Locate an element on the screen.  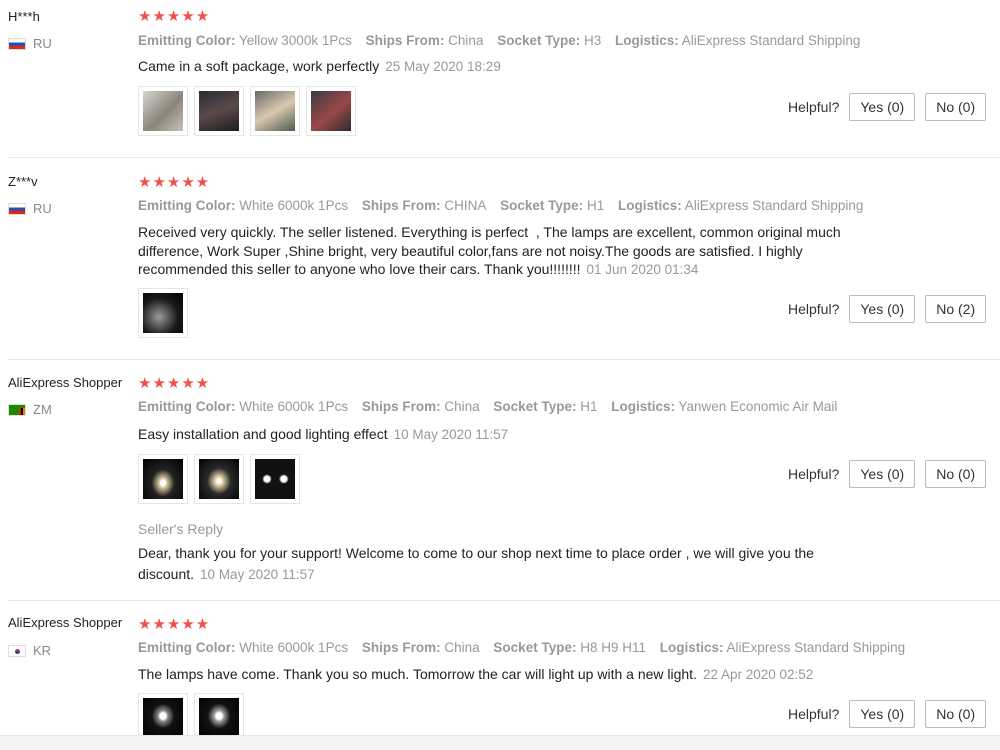
helpful-no-button: No (2) is located at coordinates (956, 309).